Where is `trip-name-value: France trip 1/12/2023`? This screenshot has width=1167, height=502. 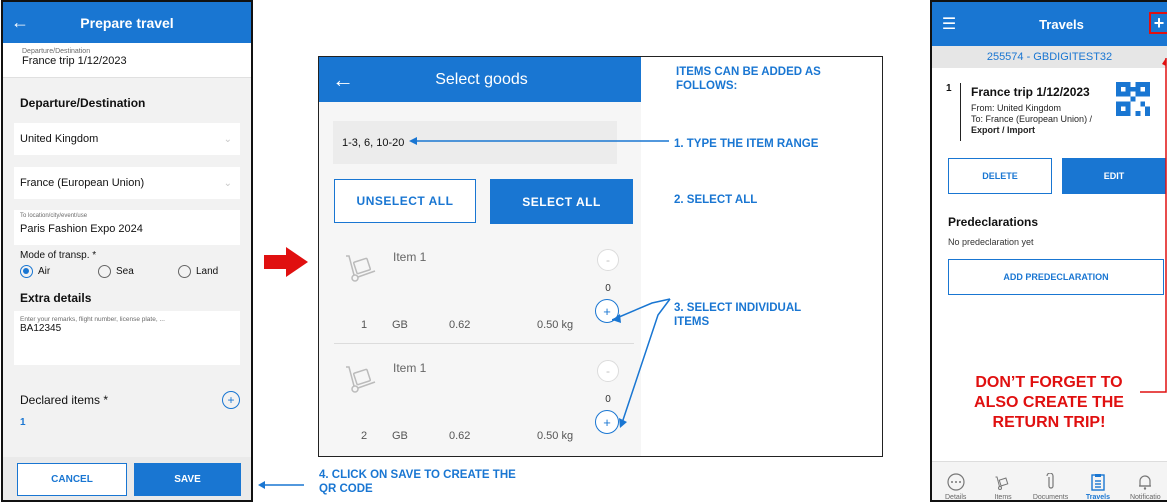 trip-name-value: France trip 1/12/2023 is located at coordinates (74, 61).